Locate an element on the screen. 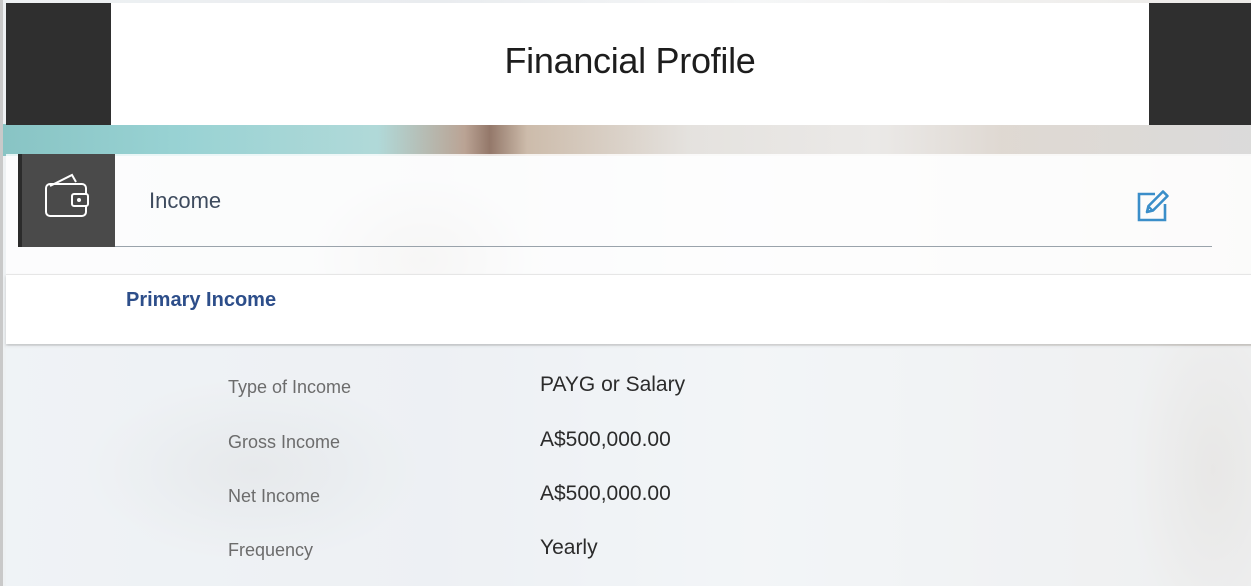  background-photo-strip is located at coordinates (627, 140).